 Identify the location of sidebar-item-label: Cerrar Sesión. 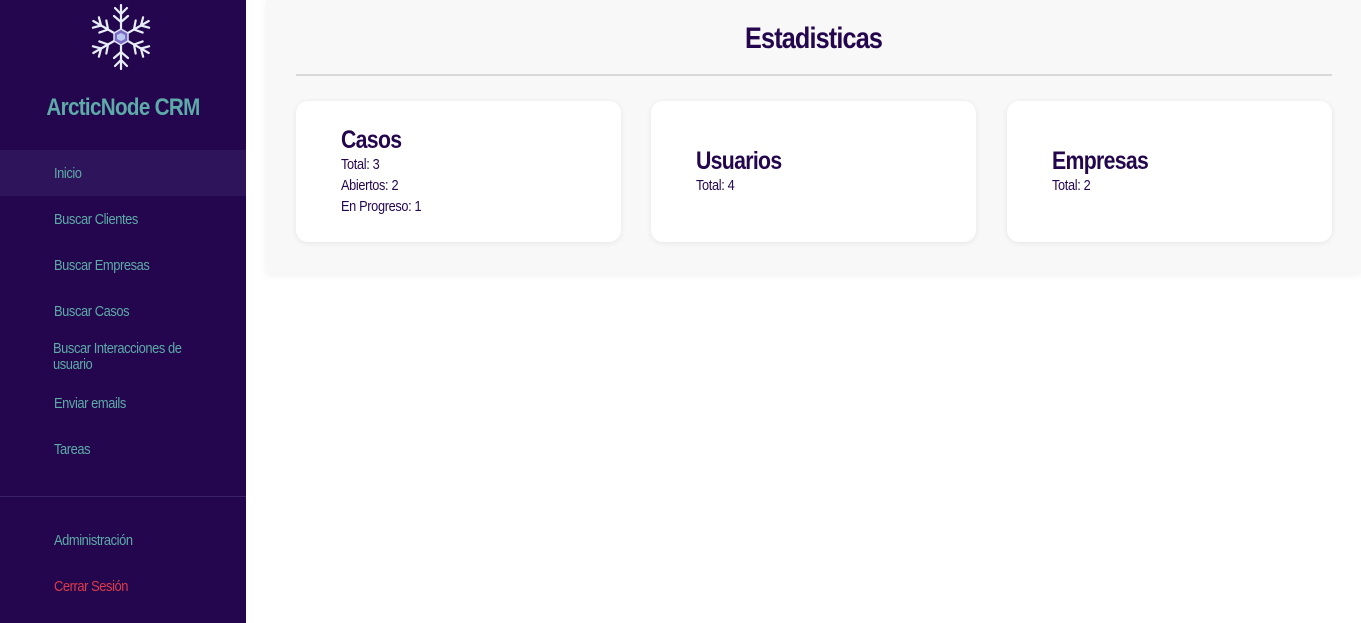
(91, 586).